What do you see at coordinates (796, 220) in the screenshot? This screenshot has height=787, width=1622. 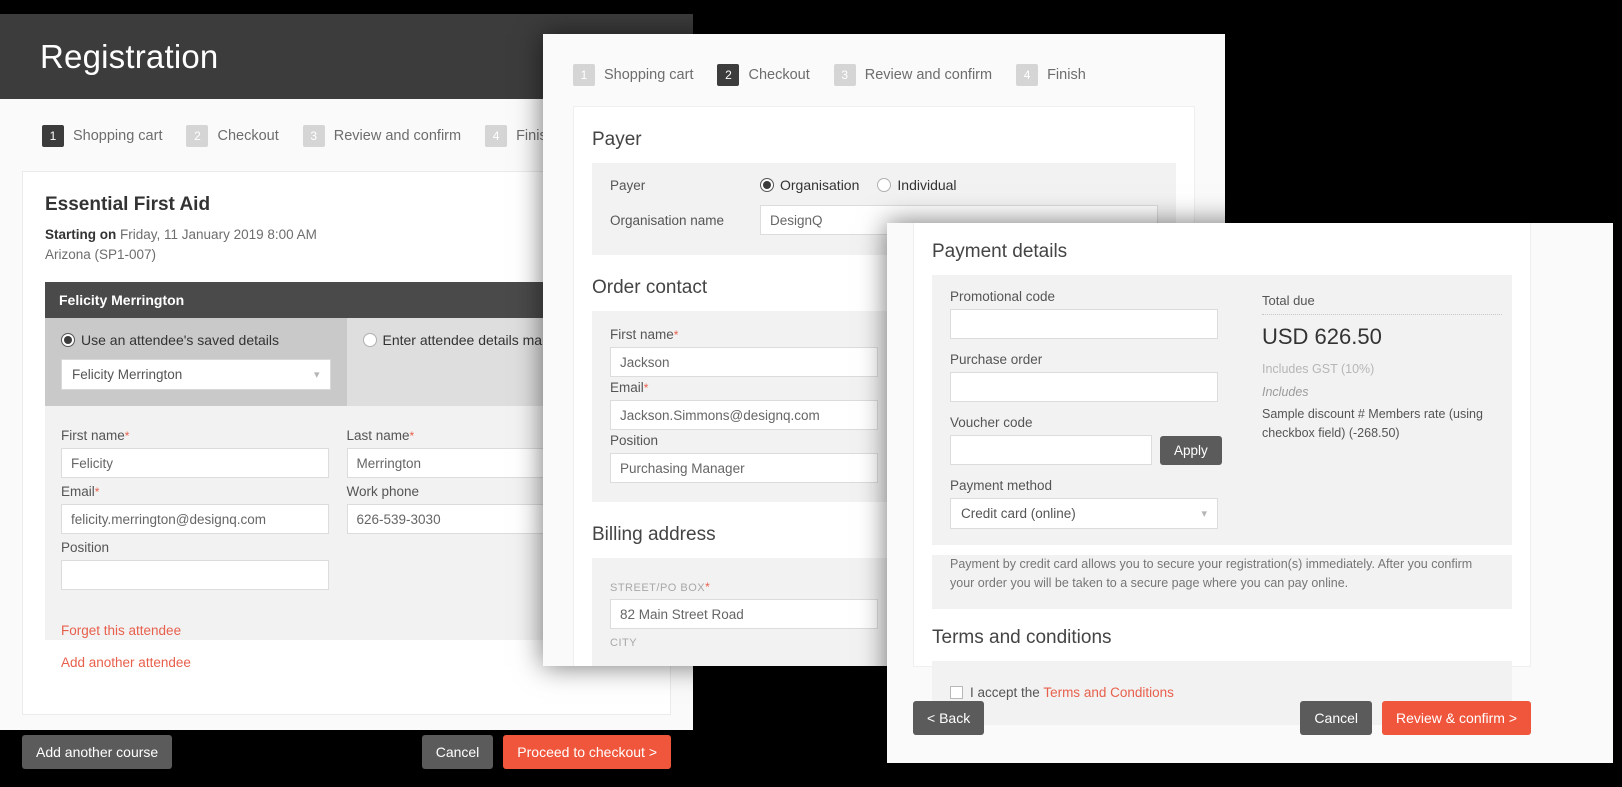 I see `field-value: DesignQ` at bounding box center [796, 220].